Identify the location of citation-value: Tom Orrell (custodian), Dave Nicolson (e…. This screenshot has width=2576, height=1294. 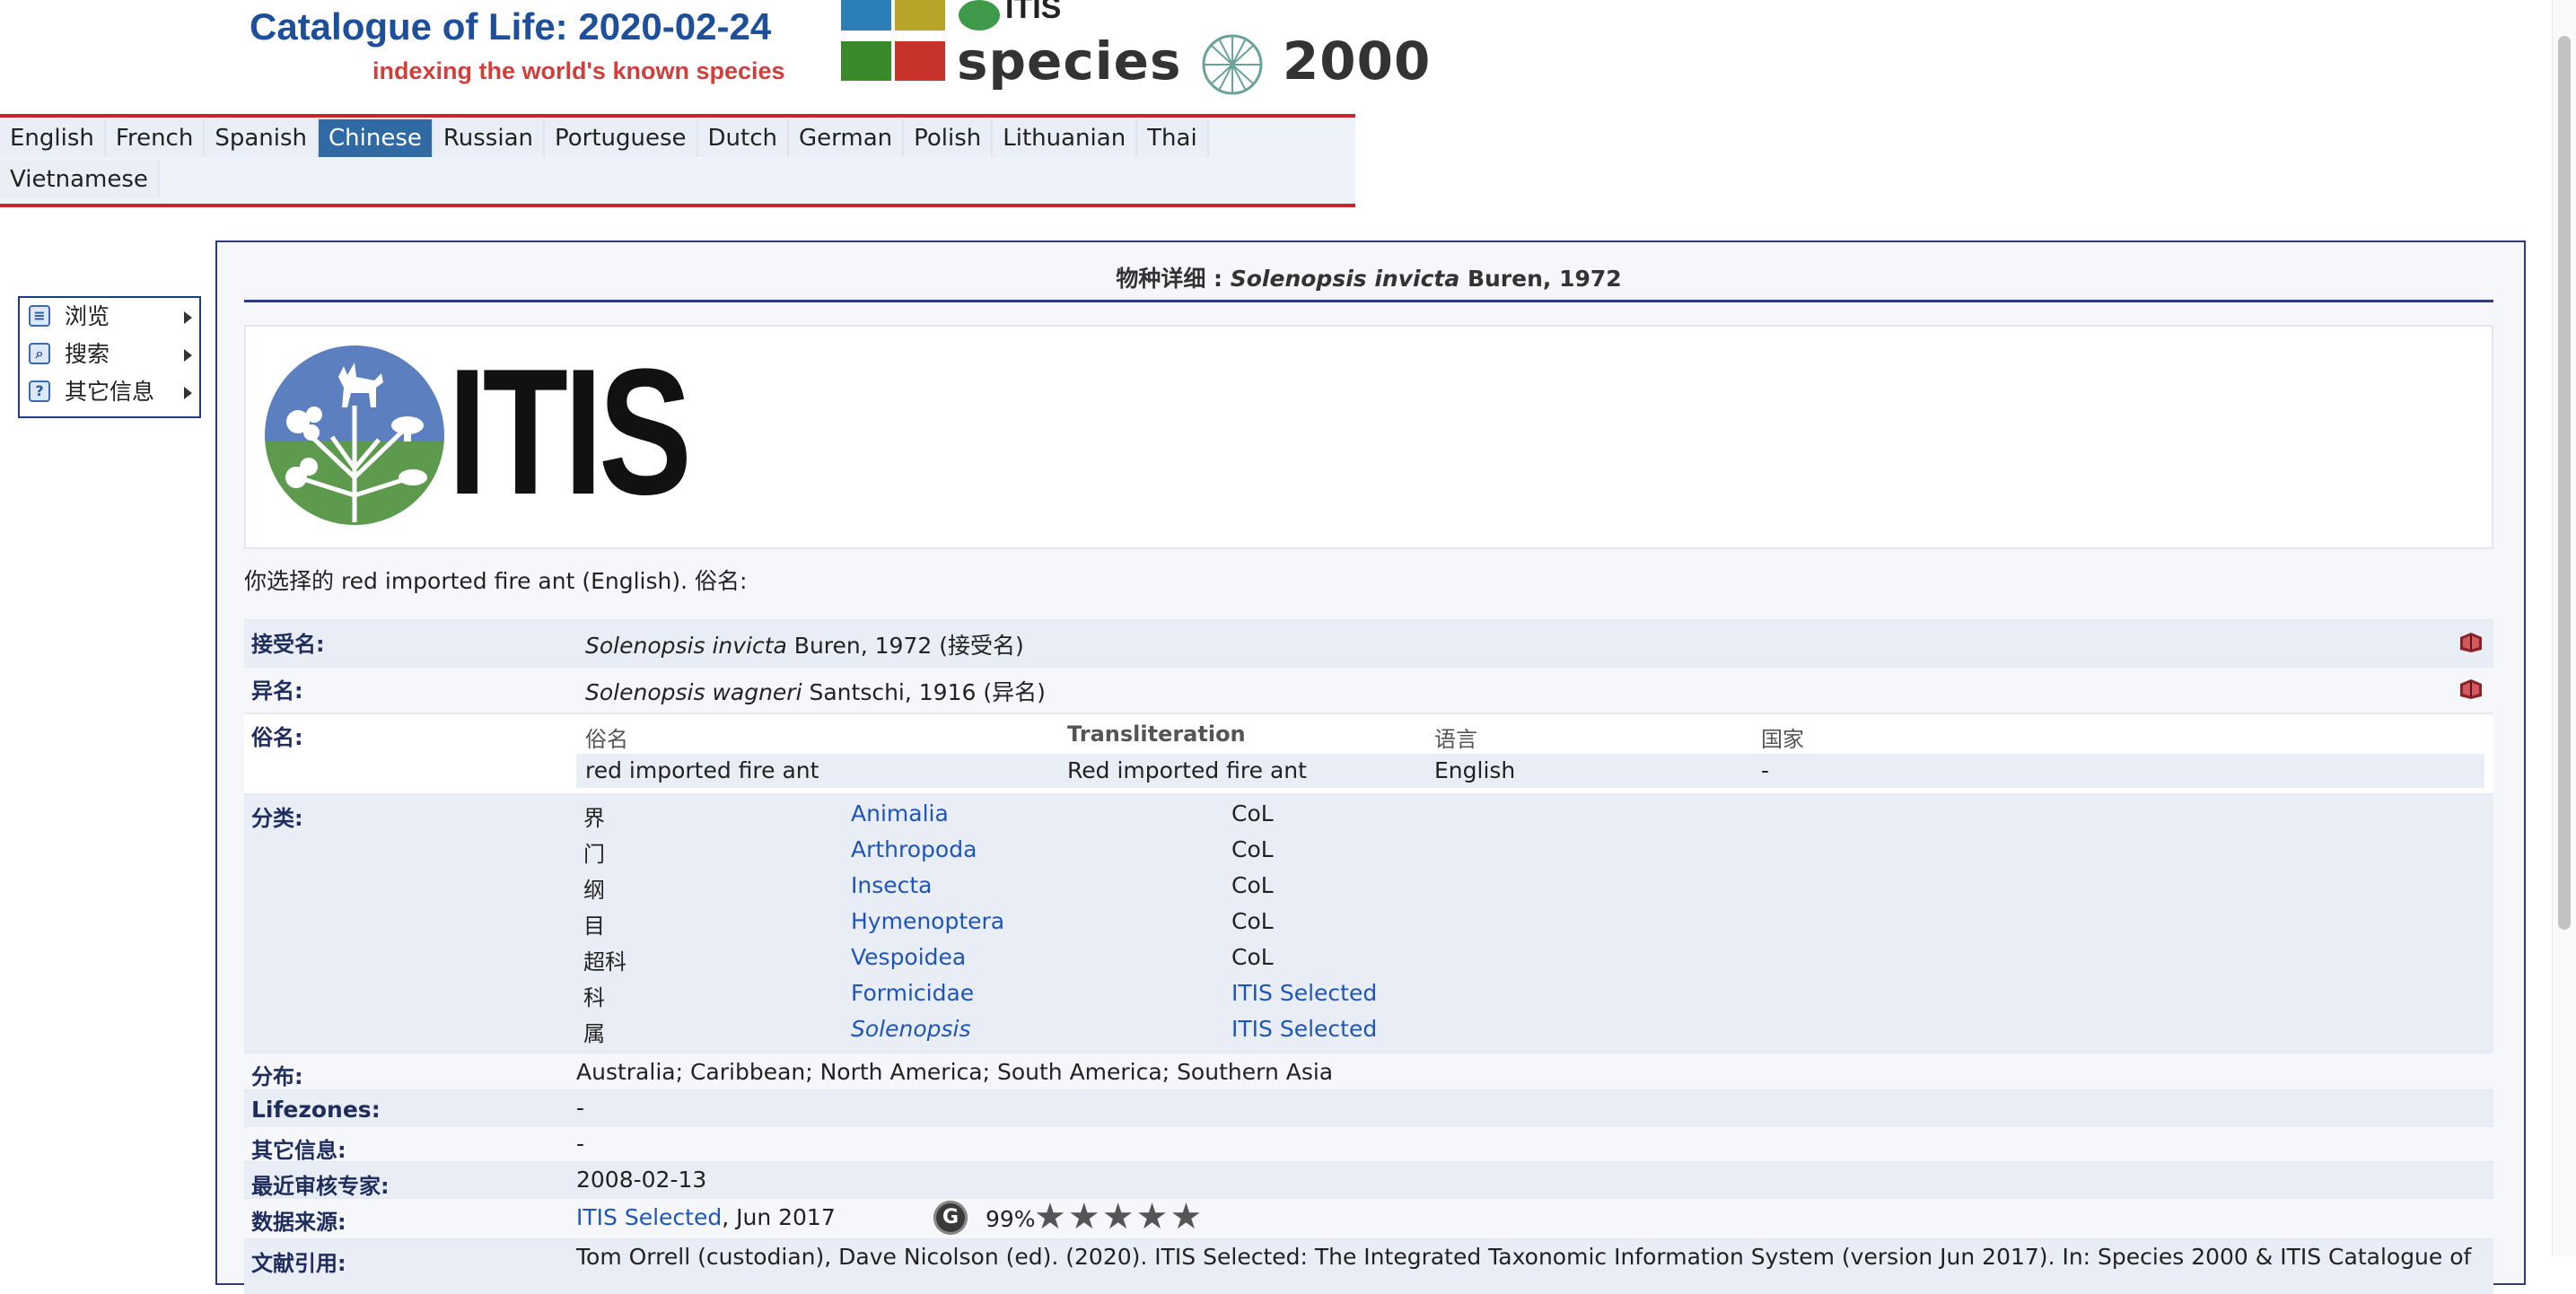
(1524, 1257).